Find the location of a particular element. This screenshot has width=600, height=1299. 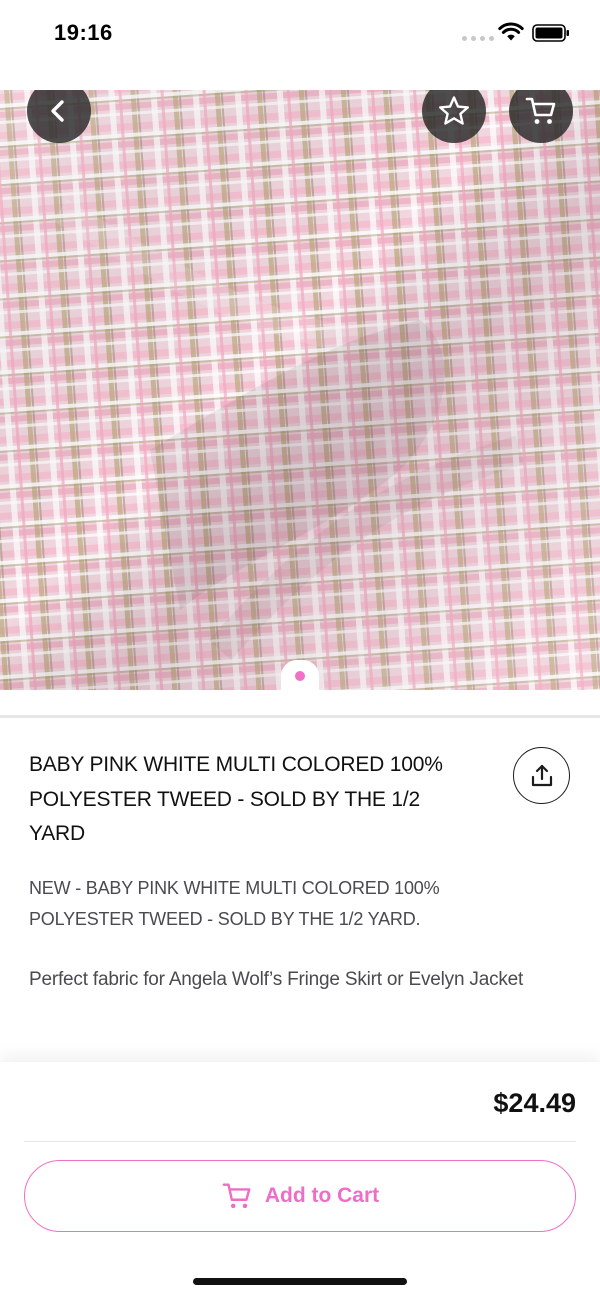

signal-icon is located at coordinates (478, 38).